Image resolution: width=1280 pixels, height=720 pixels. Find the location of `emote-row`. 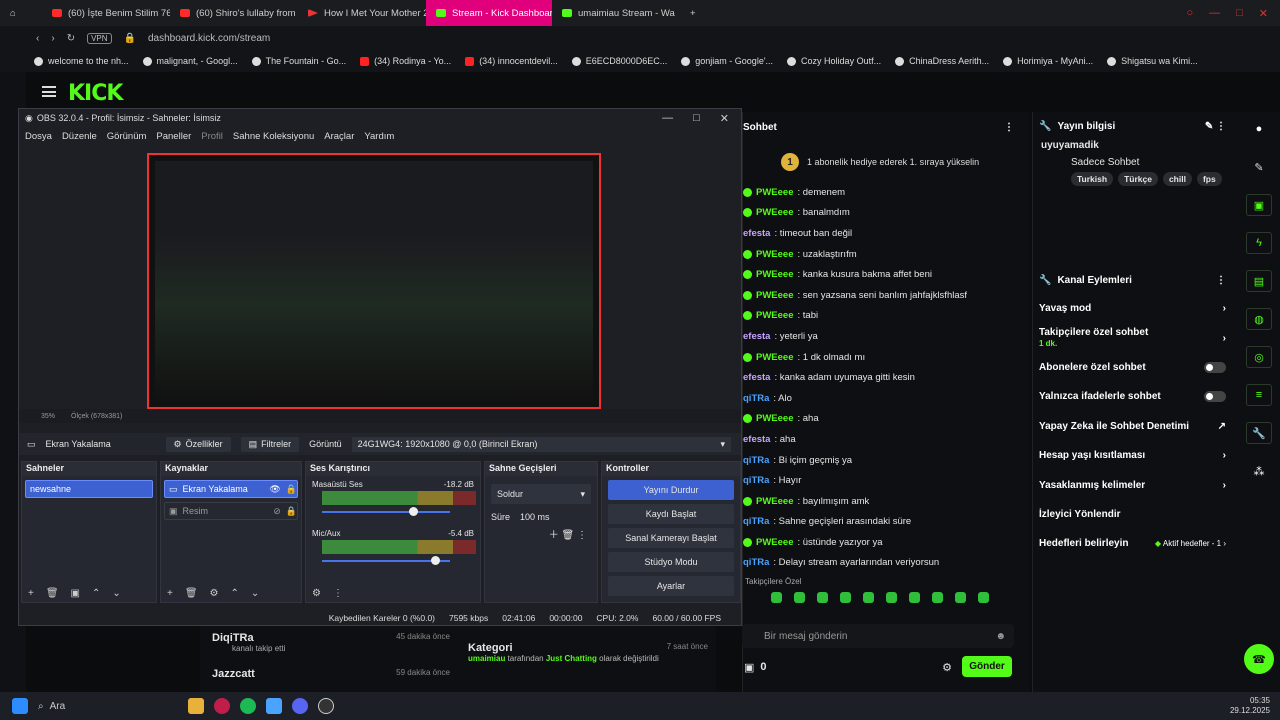

emote-row is located at coordinates (886, 598).